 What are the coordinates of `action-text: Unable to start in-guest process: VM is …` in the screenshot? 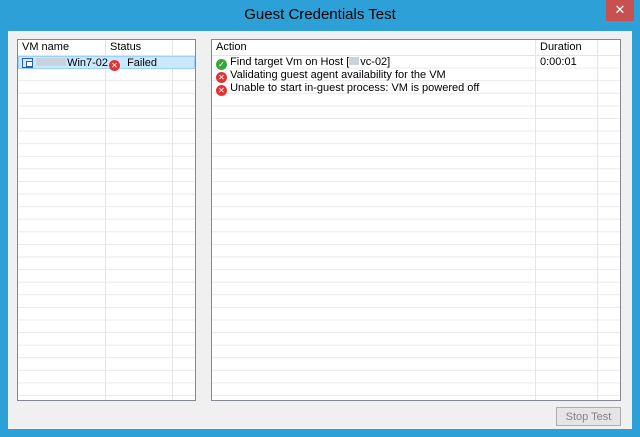 It's located at (355, 88).